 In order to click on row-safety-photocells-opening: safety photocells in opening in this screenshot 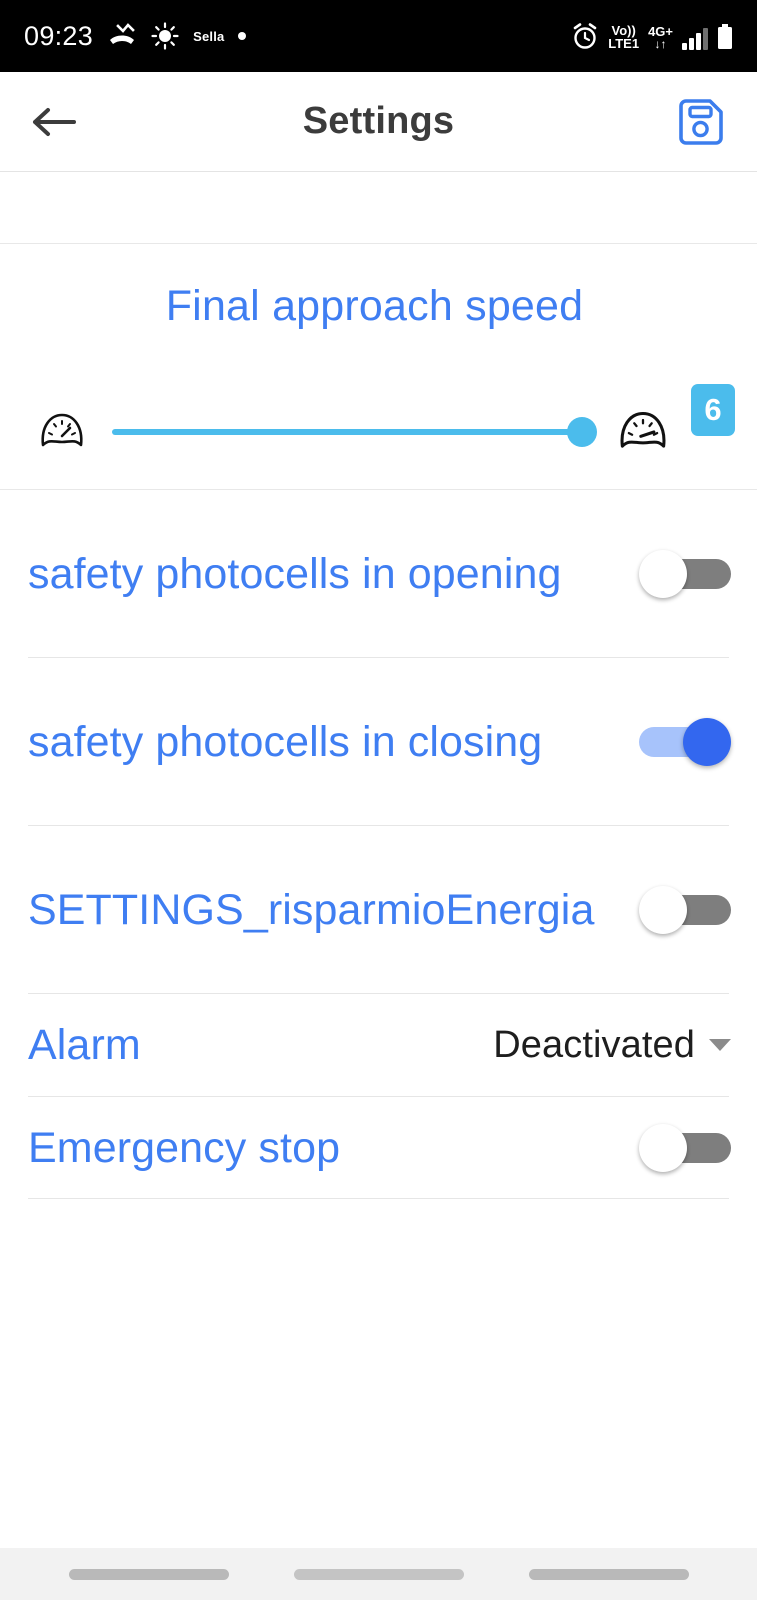, I will do `click(378, 574)`.